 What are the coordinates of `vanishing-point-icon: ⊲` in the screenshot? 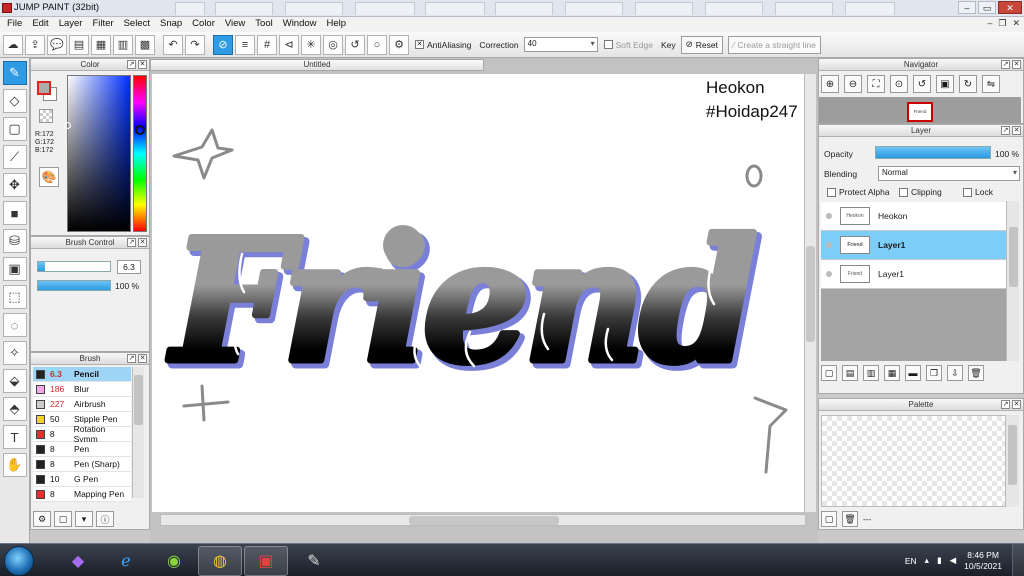 It's located at (289, 44).